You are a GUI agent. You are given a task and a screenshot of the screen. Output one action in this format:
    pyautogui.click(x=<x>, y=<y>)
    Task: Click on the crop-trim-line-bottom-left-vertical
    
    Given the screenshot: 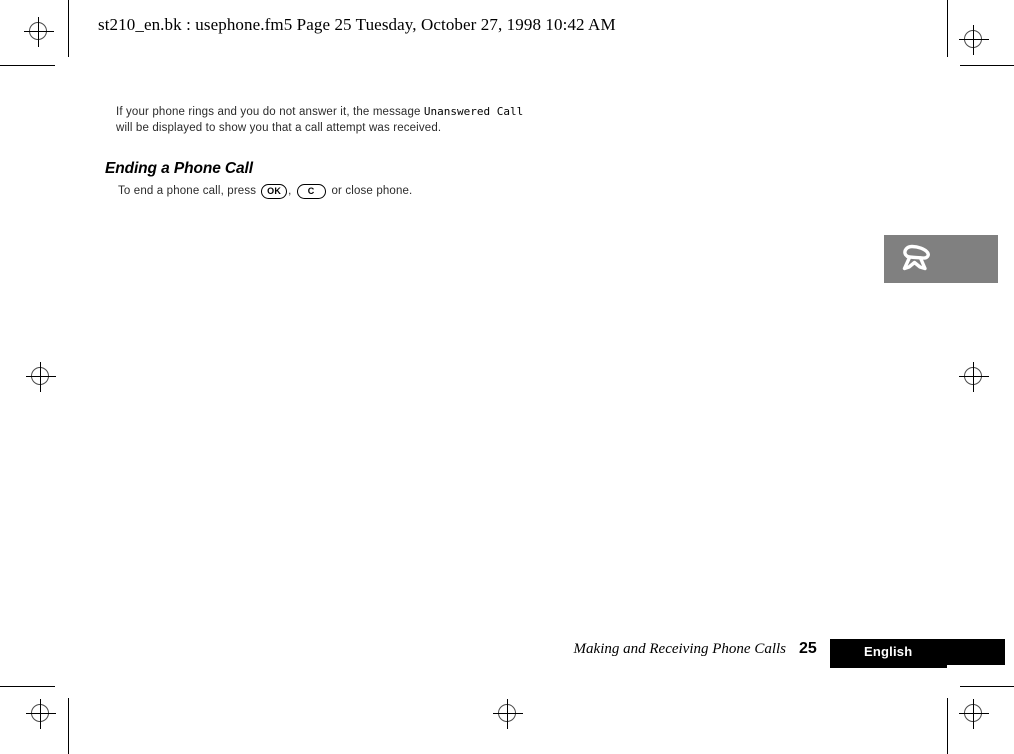 What is the action you would take?
    pyautogui.click(x=68, y=726)
    